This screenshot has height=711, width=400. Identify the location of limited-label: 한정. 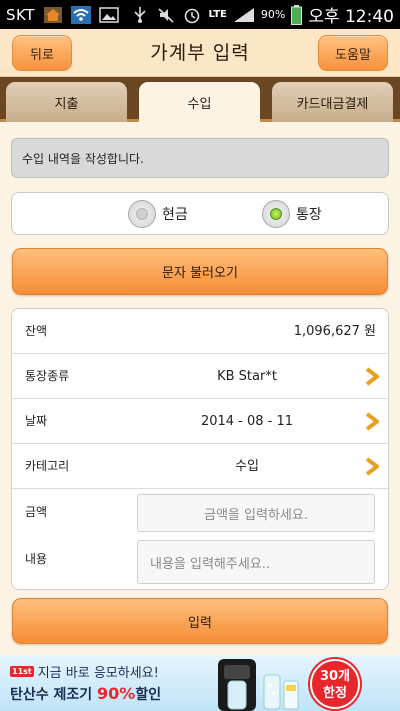
(335, 693).